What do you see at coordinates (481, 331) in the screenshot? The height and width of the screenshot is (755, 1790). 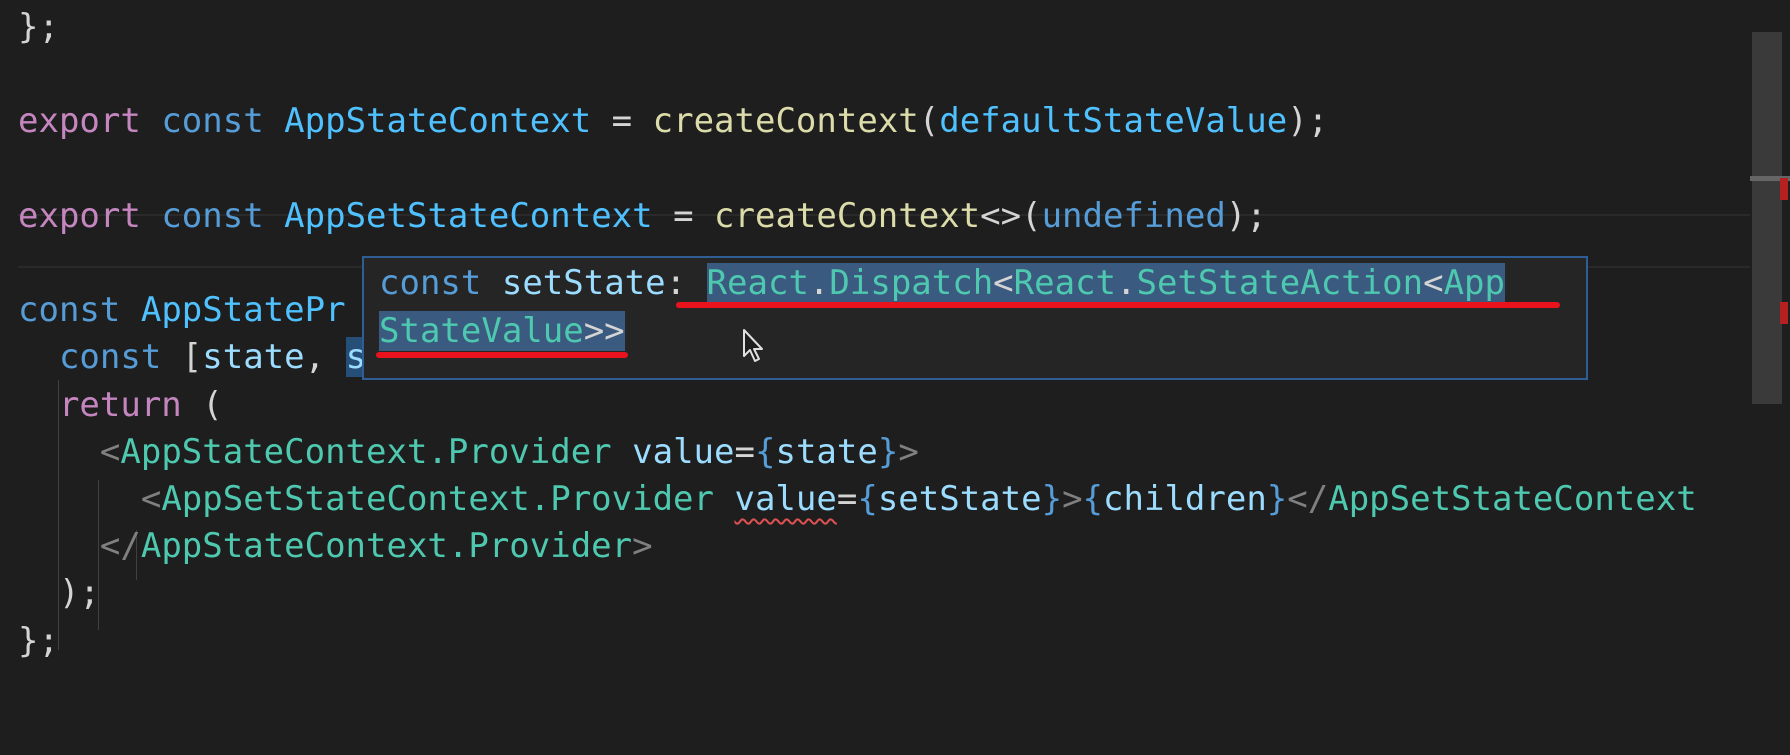 I see `hover-token: StateValue` at bounding box center [481, 331].